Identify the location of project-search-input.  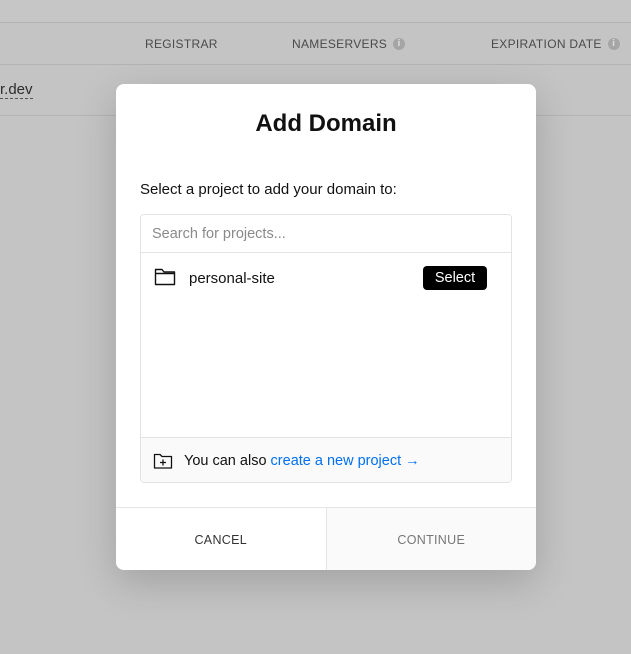
(326, 234).